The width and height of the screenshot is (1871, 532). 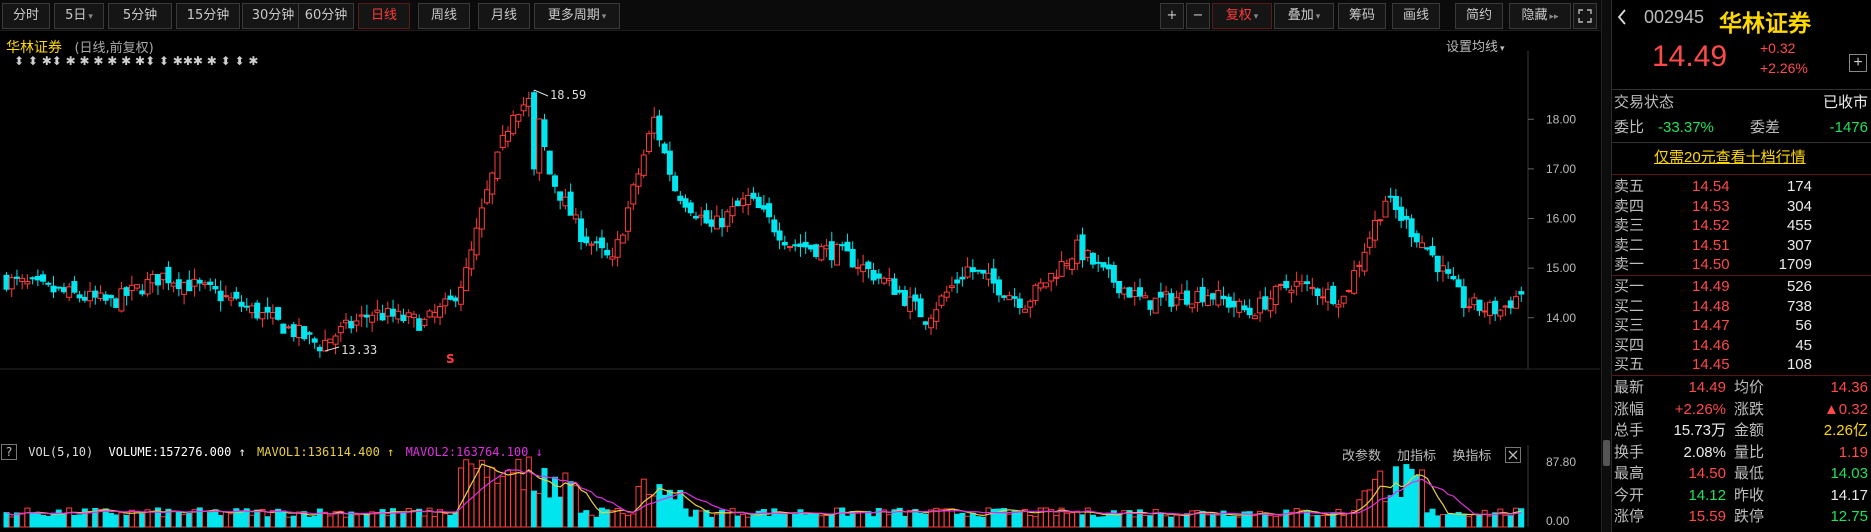 I want to click on ask-row: 卖一 14.50 1709, so click(x=1741, y=265).